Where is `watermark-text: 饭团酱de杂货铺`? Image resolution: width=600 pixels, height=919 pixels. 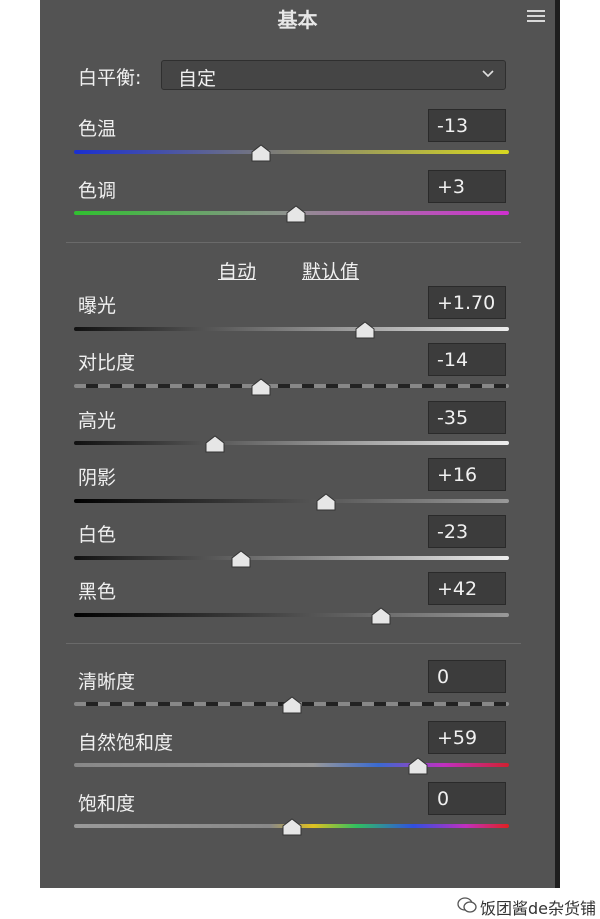 watermark-text: 饭团酱de杂货铺 is located at coordinates (538, 908).